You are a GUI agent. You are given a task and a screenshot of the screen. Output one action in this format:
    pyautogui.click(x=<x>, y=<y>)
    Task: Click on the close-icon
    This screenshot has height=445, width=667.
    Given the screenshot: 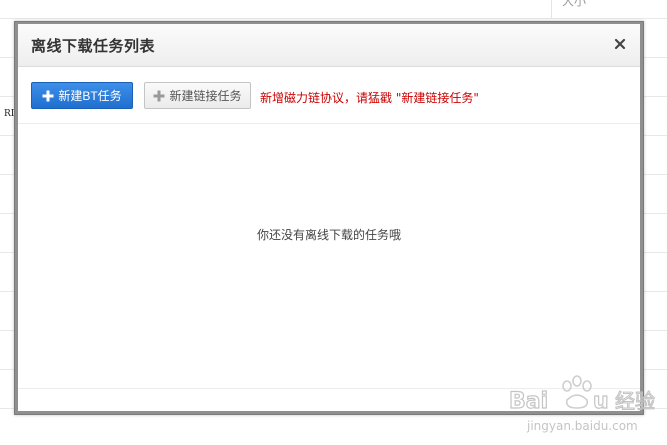 What is the action you would take?
    pyautogui.click(x=620, y=44)
    